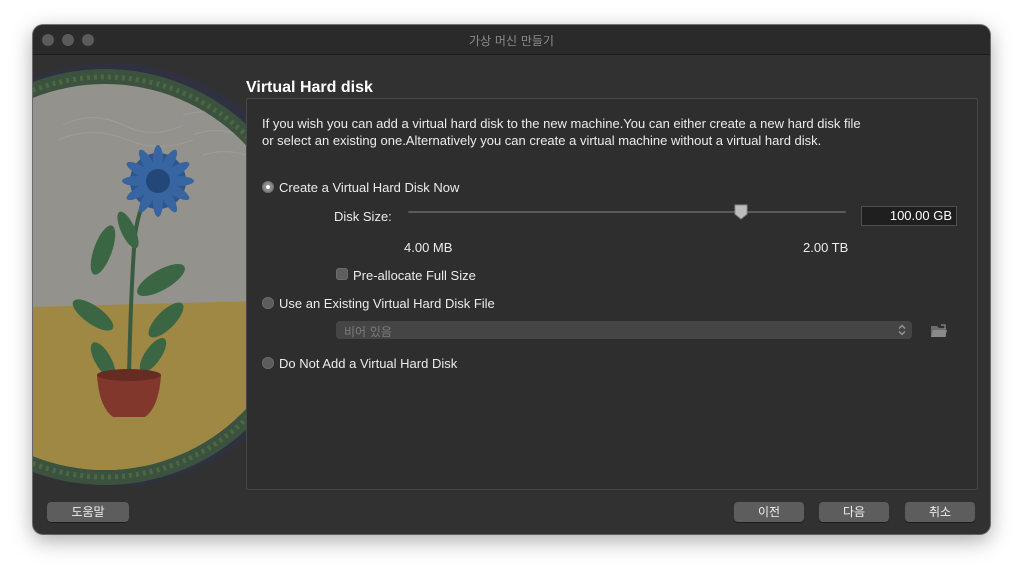  What do you see at coordinates (342, 274) in the screenshot?
I see `preallocate-checkbox` at bounding box center [342, 274].